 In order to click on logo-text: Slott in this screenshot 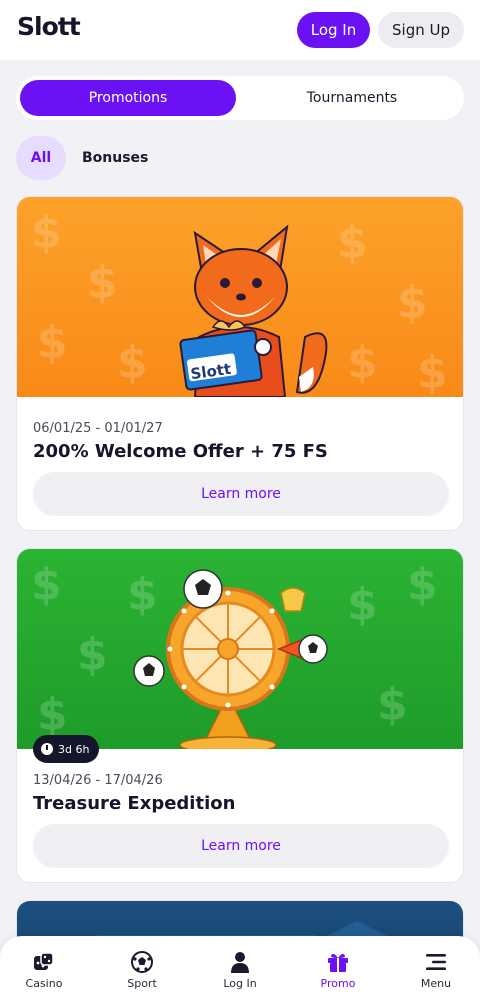, I will do `click(49, 26)`.